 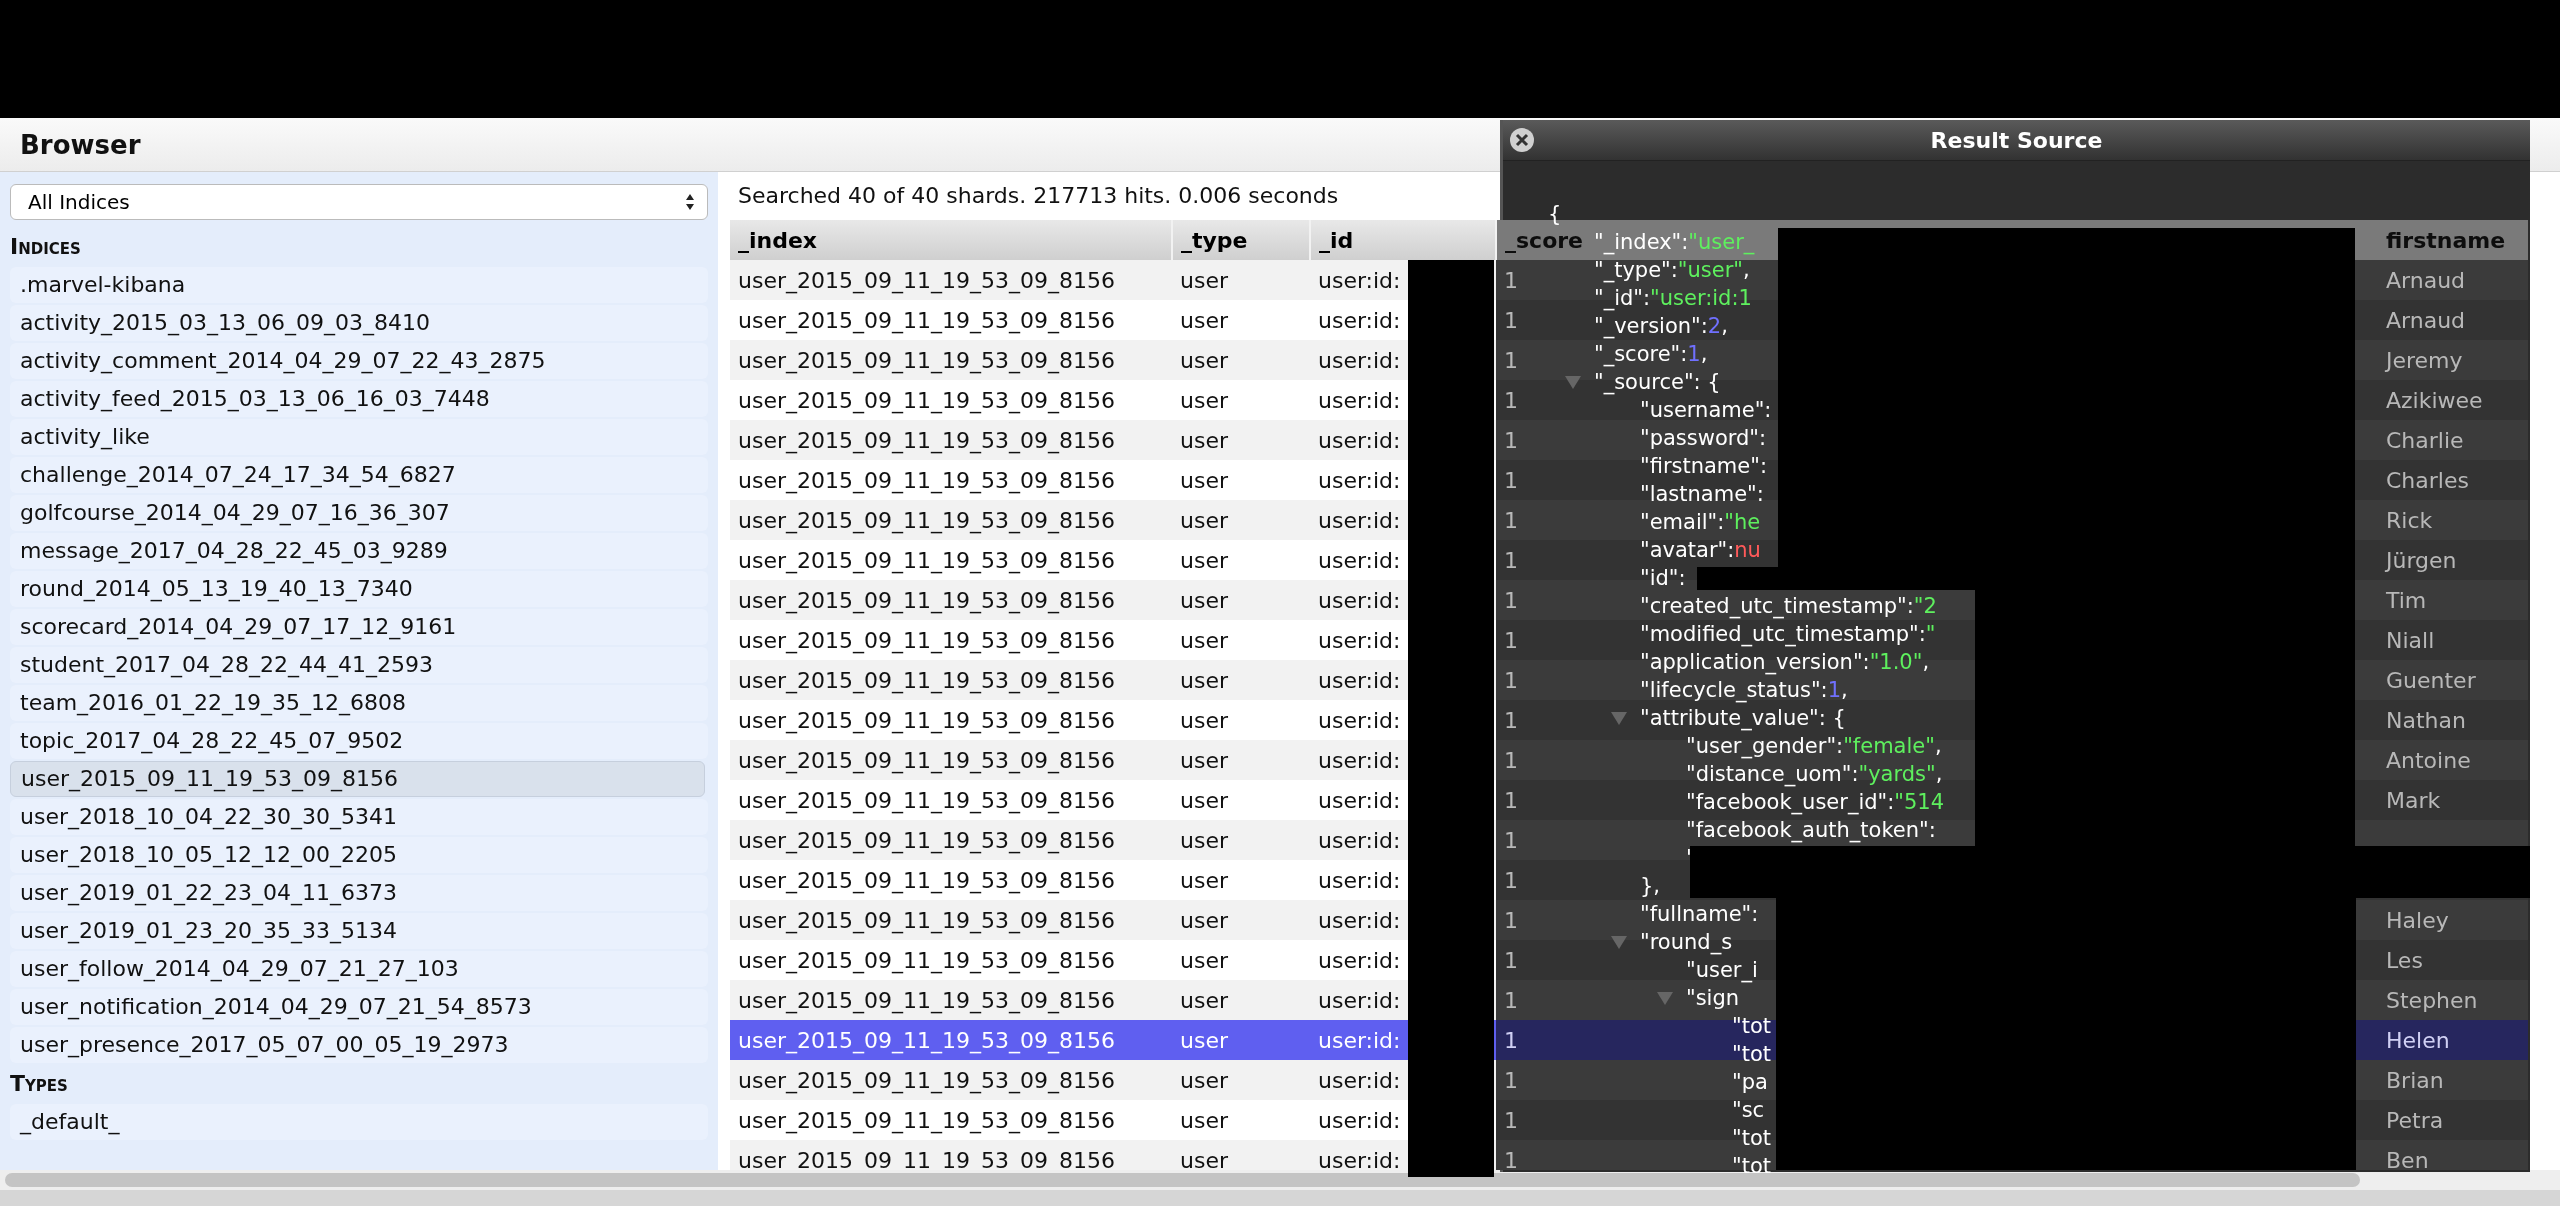 What do you see at coordinates (359, 627) in the screenshot?
I see `index-item: scorecard_2014_04_29_07_17_12_9161` at bounding box center [359, 627].